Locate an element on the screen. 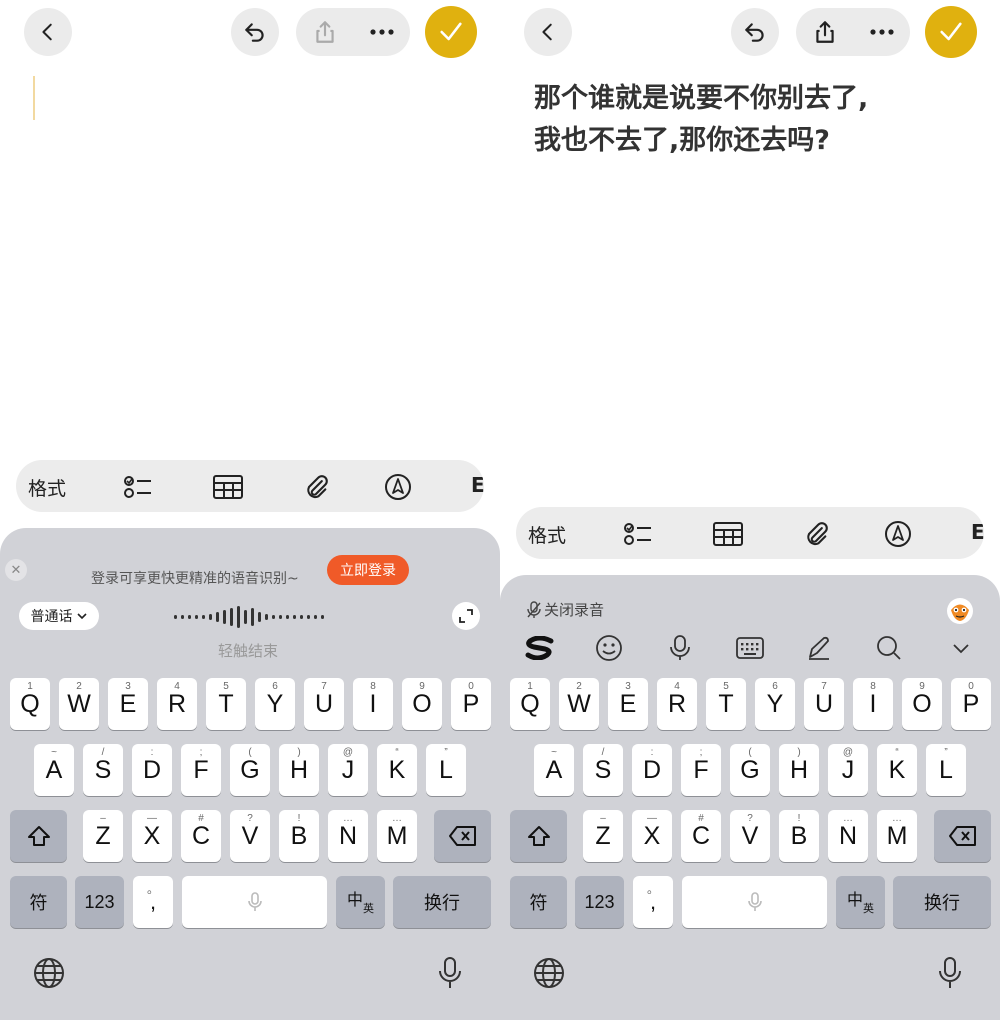 The height and width of the screenshot is (1020, 1000). key-k: “K is located at coordinates (897, 770).